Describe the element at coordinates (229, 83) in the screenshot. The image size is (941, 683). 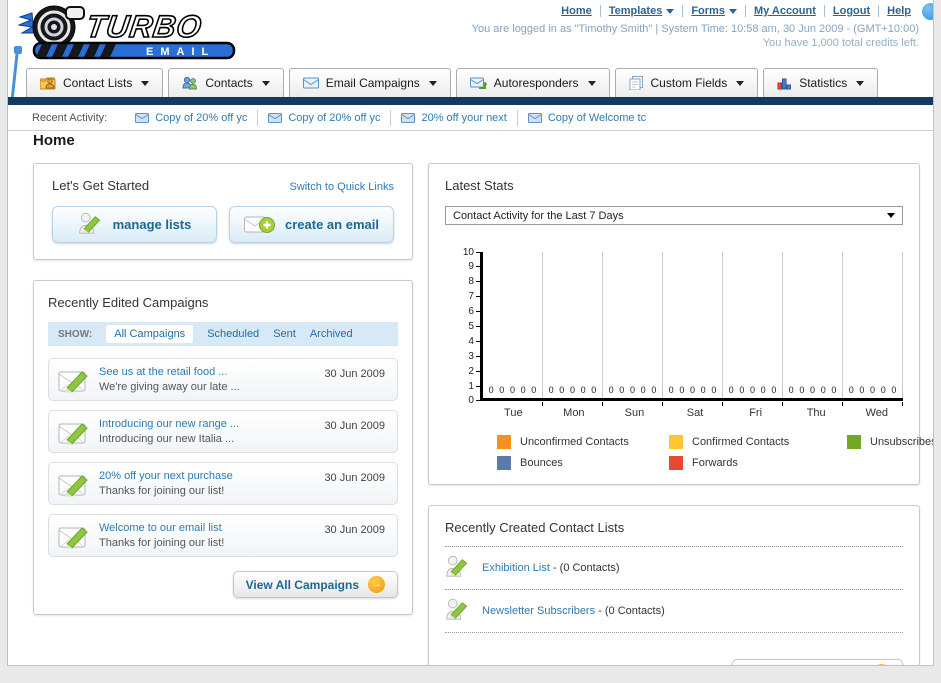
I see `tab-contacts-label: Contacts` at that location.